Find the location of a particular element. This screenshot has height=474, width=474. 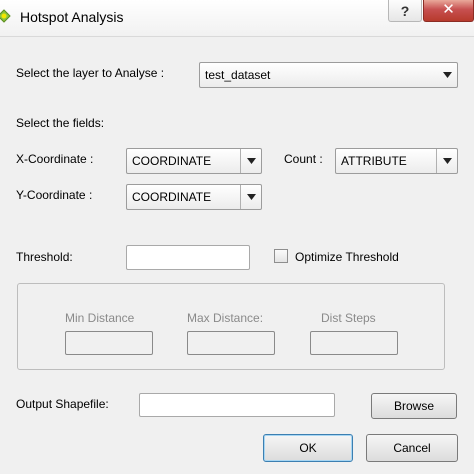

optimize-threshold-checkbox is located at coordinates (281, 256).